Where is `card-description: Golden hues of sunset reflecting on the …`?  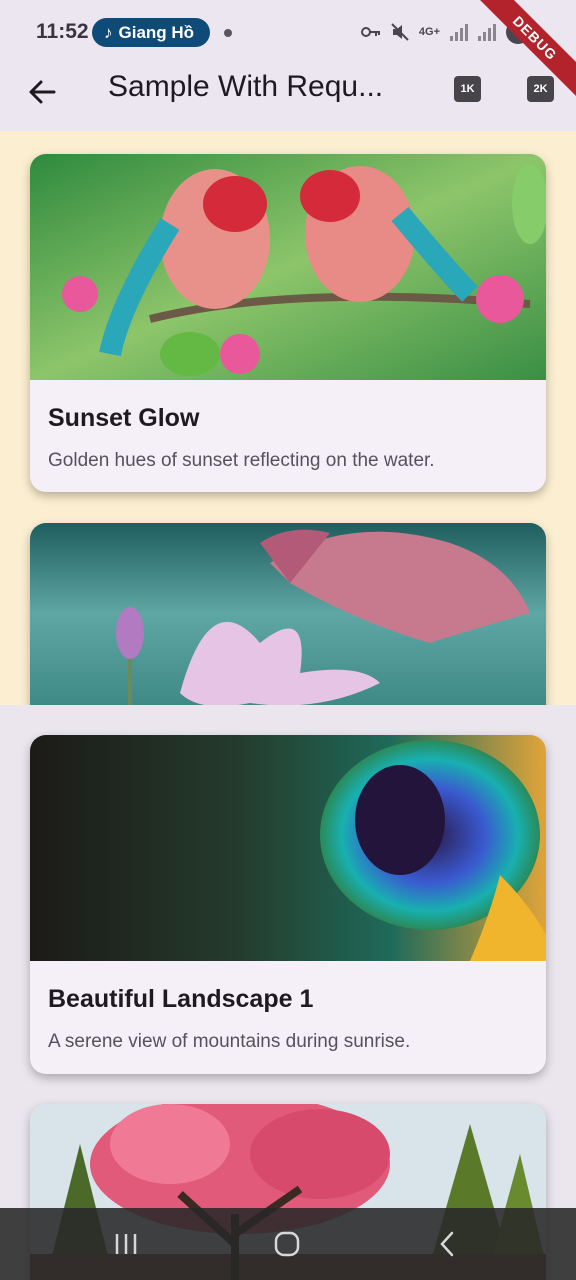 card-description: Golden hues of sunset reflecting on the … is located at coordinates (241, 460).